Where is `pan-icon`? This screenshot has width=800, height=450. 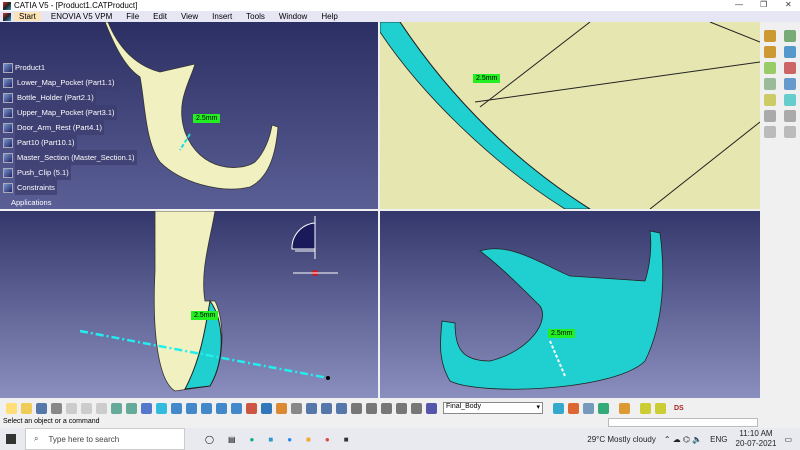
pan-icon is located at coordinates (191, 408).